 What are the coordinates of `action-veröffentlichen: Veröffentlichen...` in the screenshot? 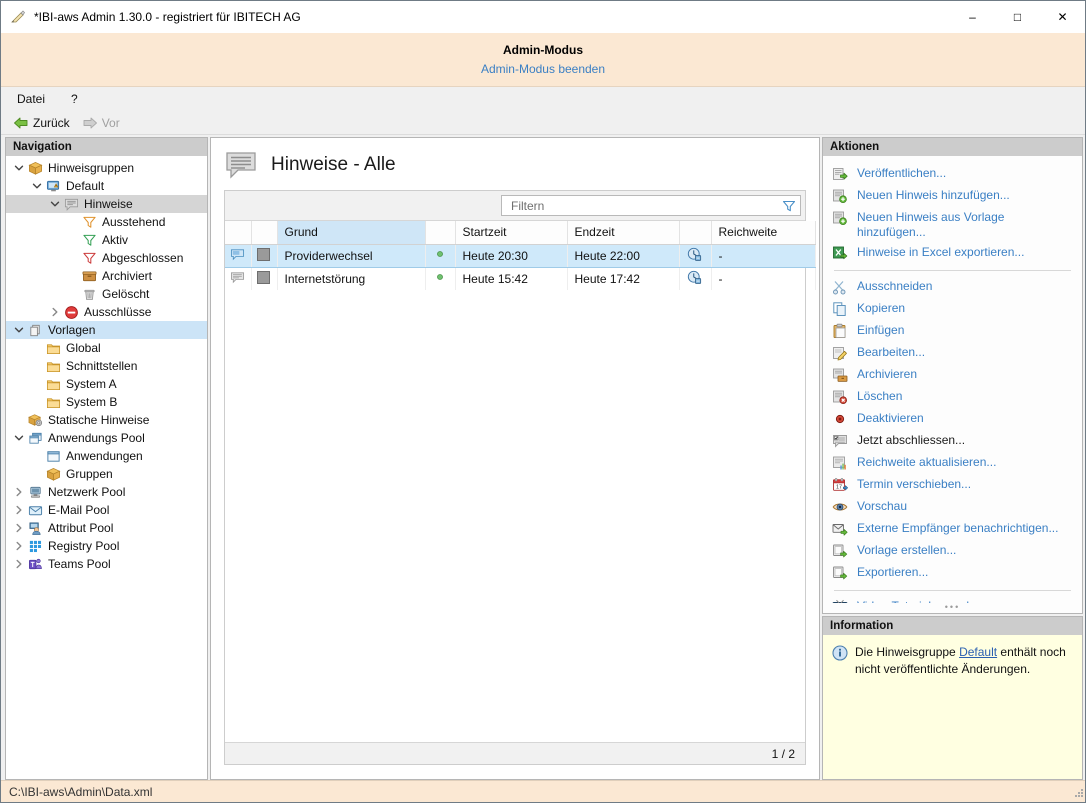 It's located at (952, 174).